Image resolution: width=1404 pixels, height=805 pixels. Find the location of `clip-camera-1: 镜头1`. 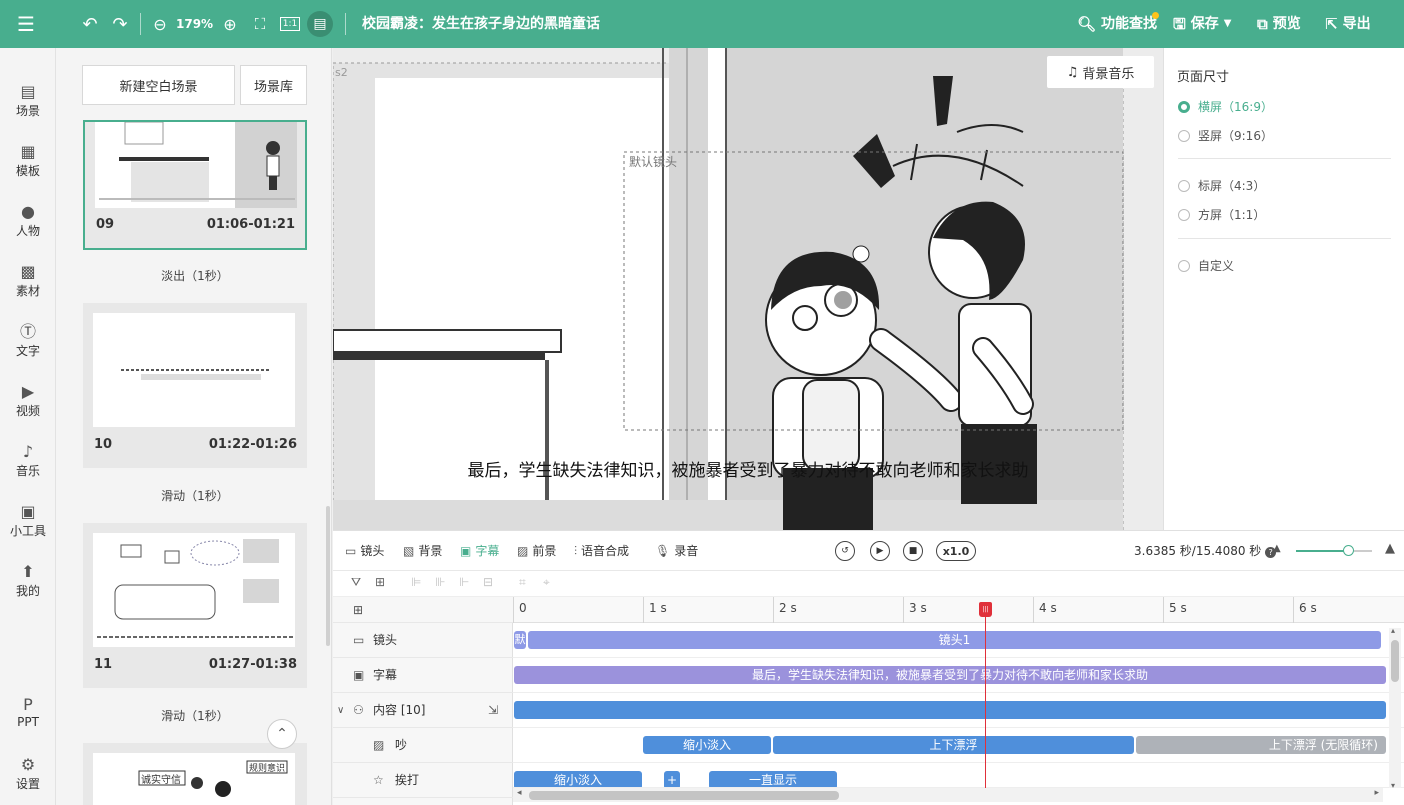

clip-camera-1: 镜头1 is located at coordinates (954, 640).